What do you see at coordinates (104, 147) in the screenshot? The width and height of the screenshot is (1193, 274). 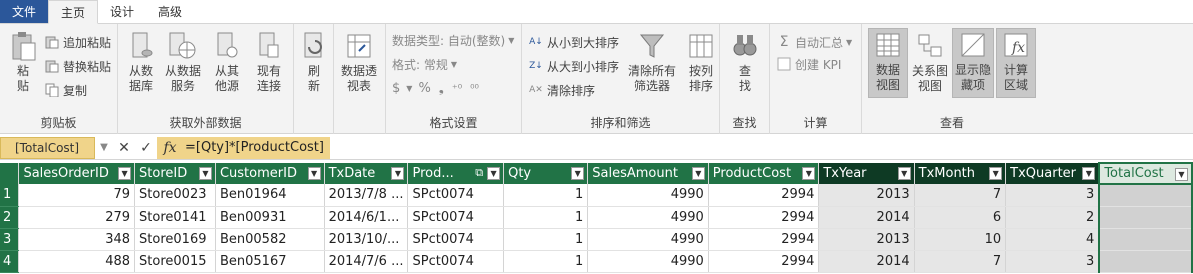 I see `chevron-down-icon: ▼` at bounding box center [104, 147].